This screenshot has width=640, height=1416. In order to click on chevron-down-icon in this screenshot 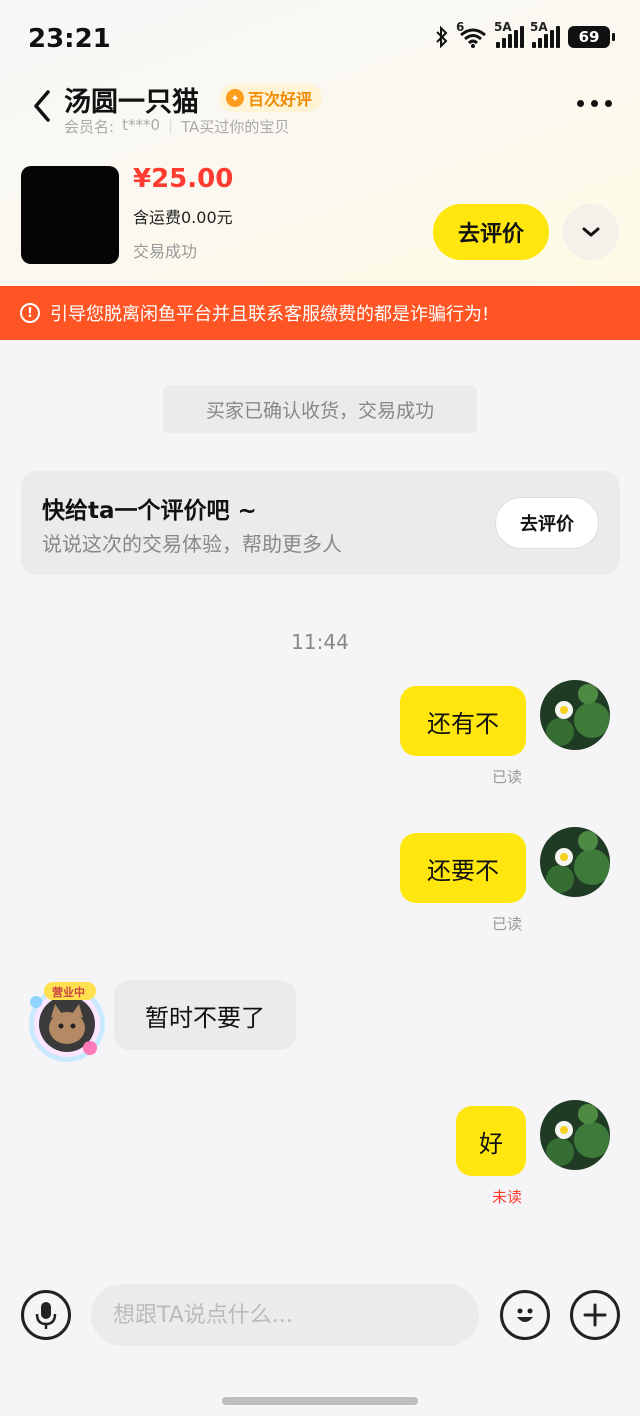, I will do `click(591, 232)`.